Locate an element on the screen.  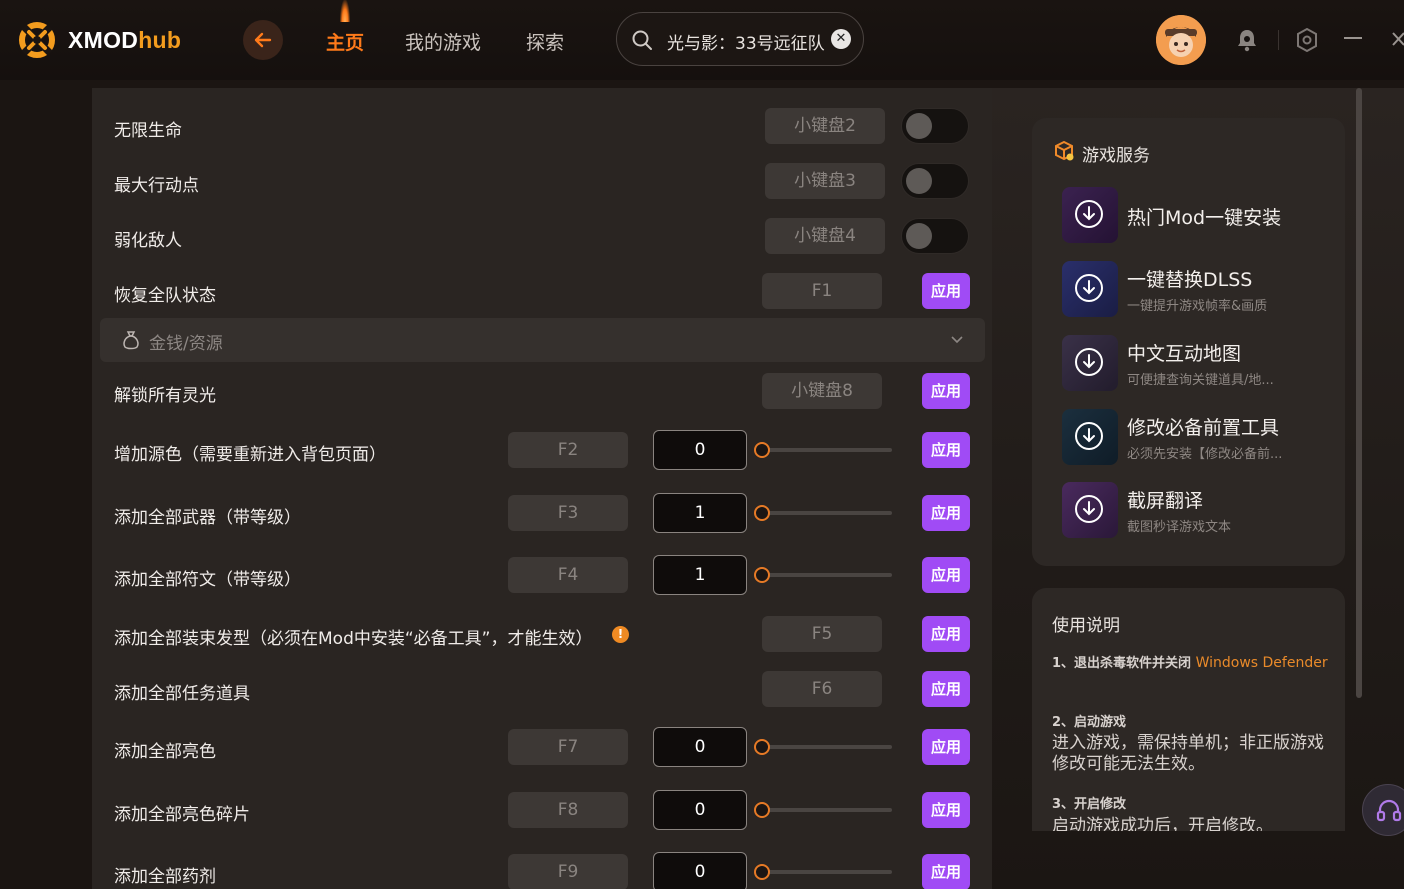
instruction-step-3-title: 3、开启修改 is located at coordinates (1089, 804).